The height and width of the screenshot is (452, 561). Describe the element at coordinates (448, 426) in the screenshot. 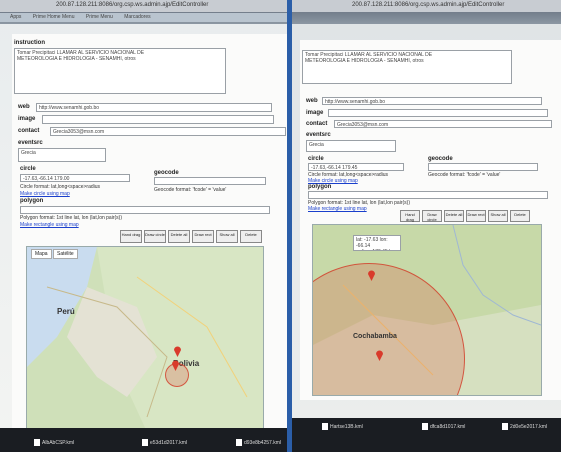

I see `taskbar-file-label: dfca8d1017.kml` at that location.